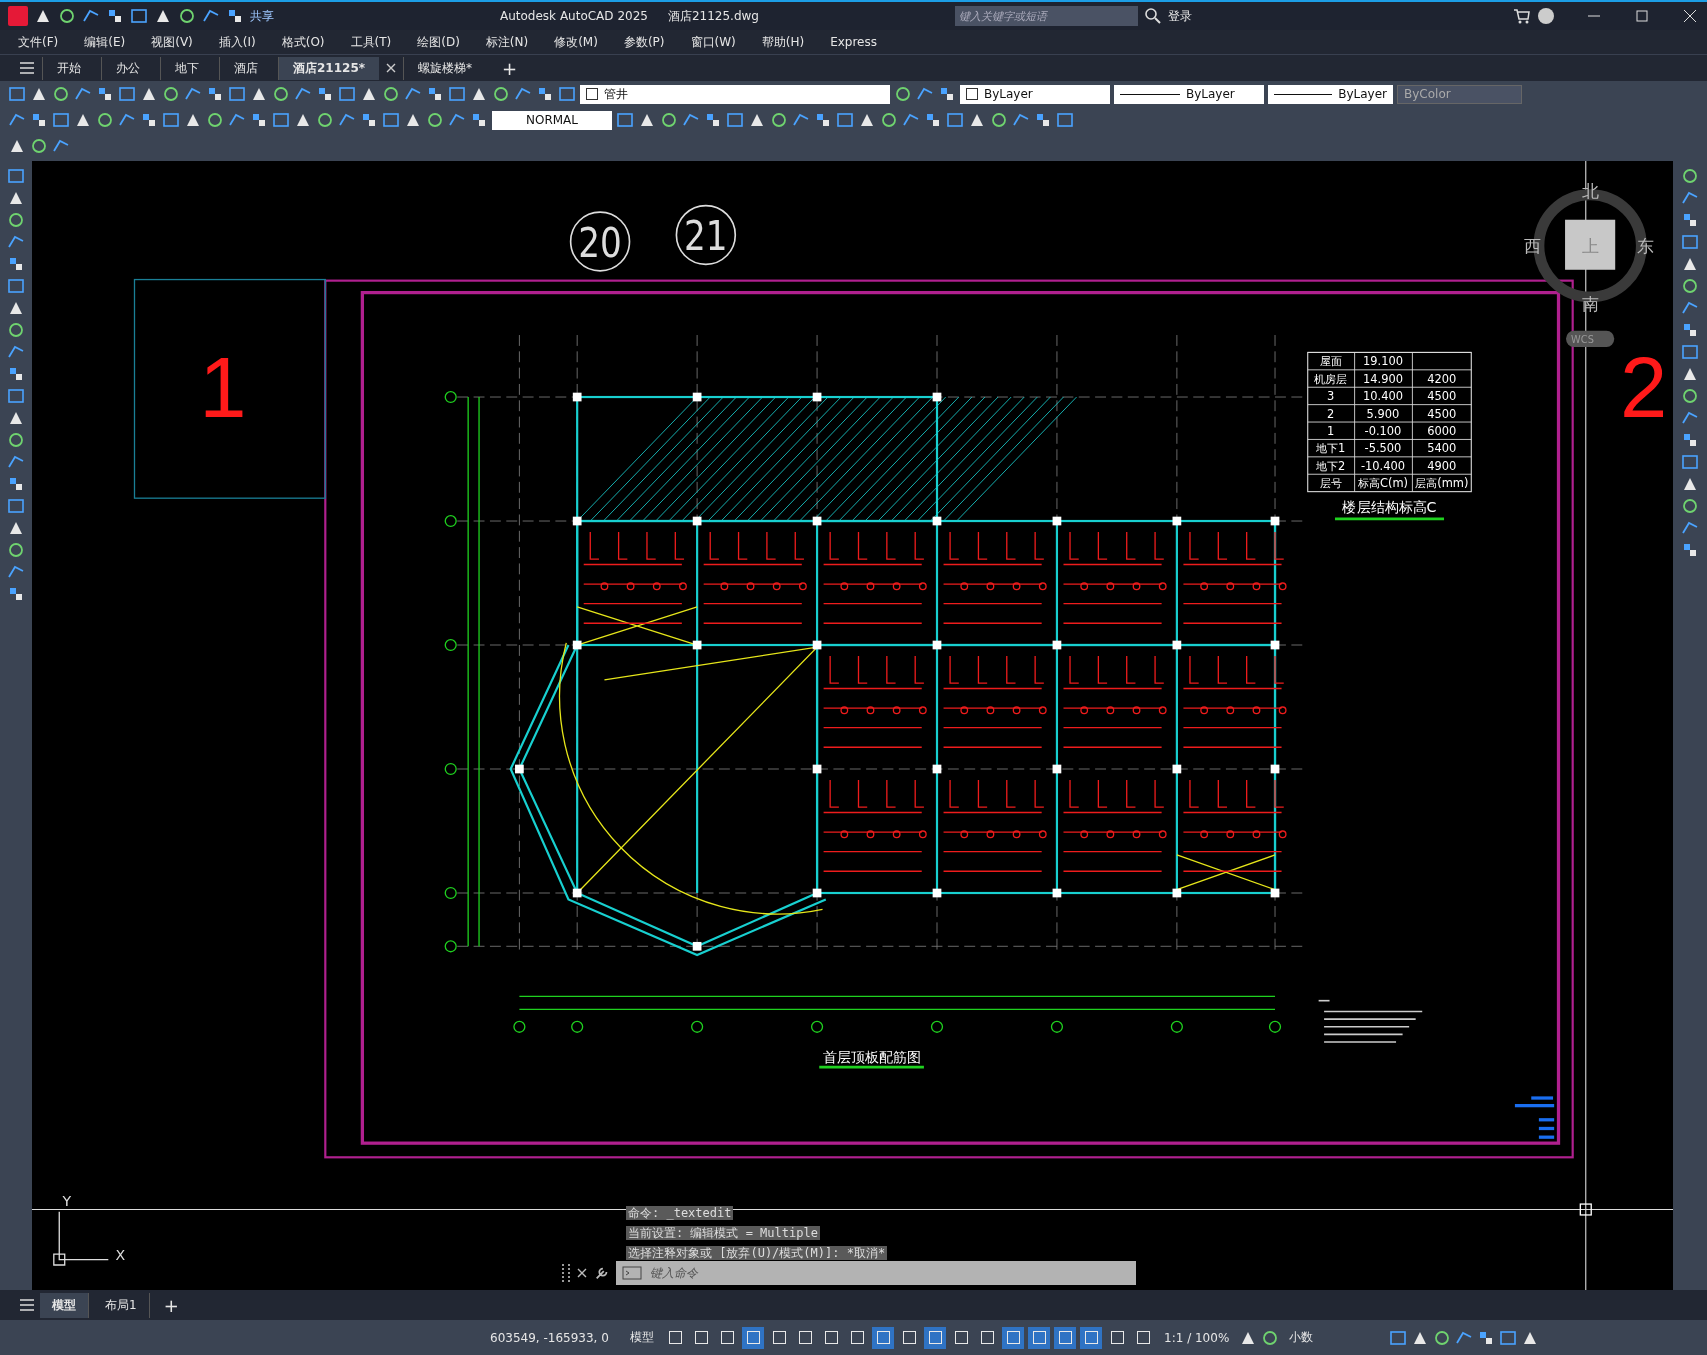  What do you see at coordinates (735, 94) in the screenshot?
I see `layer-dropdown: 管井` at bounding box center [735, 94].